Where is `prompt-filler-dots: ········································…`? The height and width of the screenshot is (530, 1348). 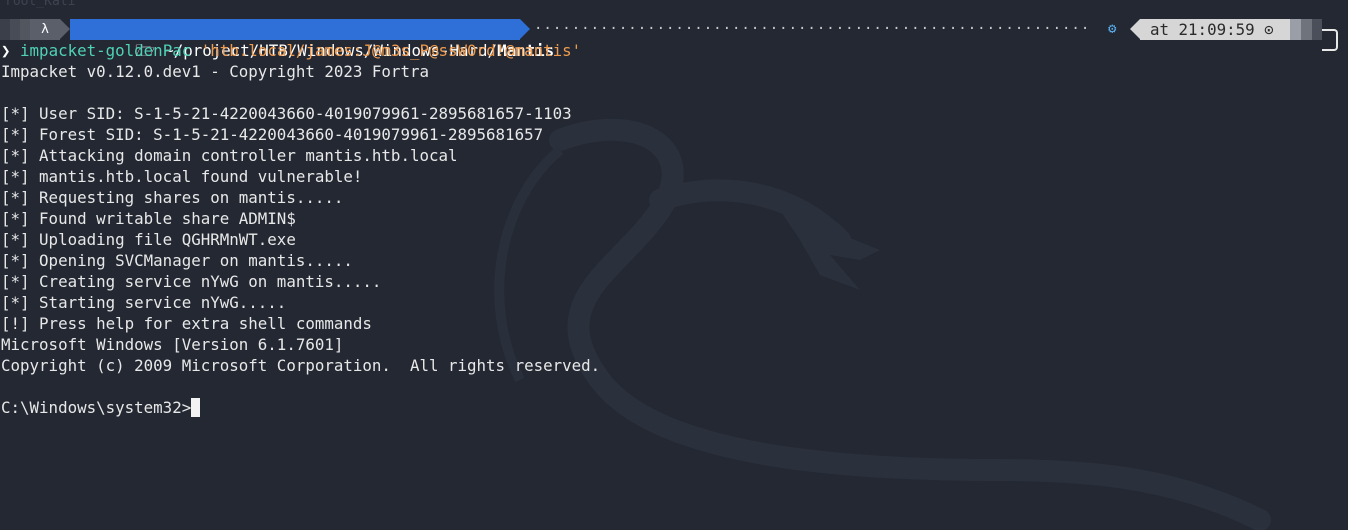
prompt-filler-dots: ········································… is located at coordinates (812, 29).